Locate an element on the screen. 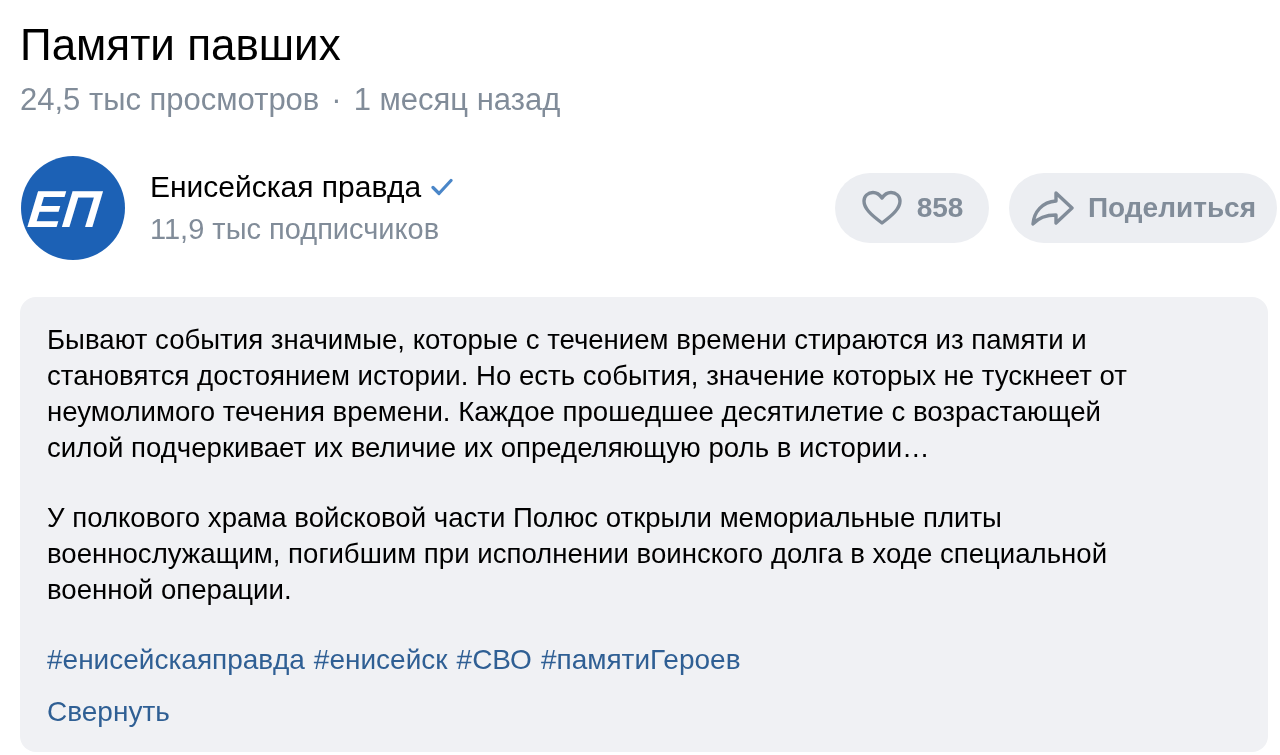 The height and width of the screenshot is (755, 1280). heart-icon is located at coordinates (881, 208).